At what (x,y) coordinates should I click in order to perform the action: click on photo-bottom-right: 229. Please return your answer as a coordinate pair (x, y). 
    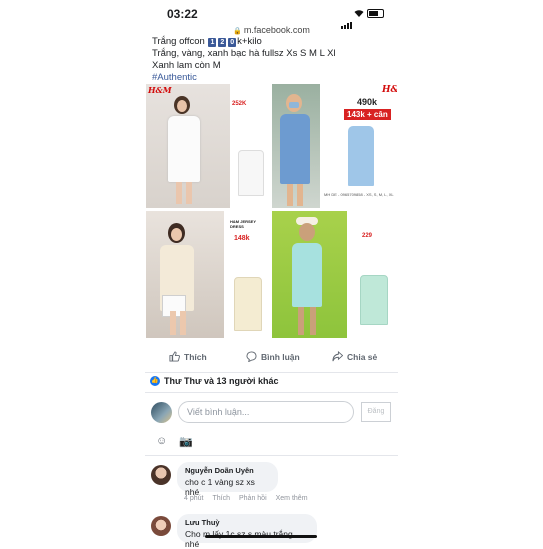
    Looking at the image, I should click on (334, 274).